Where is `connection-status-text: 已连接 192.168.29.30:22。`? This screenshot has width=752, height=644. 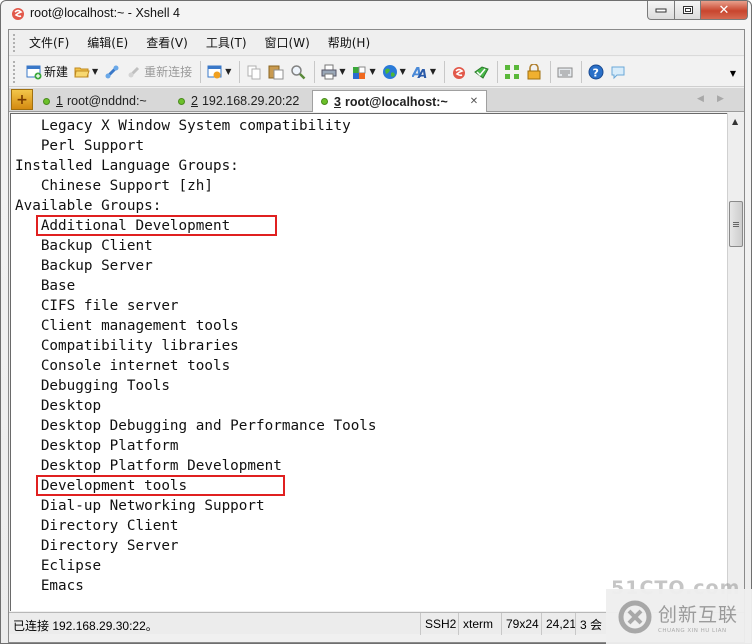 connection-status-text: 已连接 192.168.29.30:22。 is located at coordinates (85, 626).